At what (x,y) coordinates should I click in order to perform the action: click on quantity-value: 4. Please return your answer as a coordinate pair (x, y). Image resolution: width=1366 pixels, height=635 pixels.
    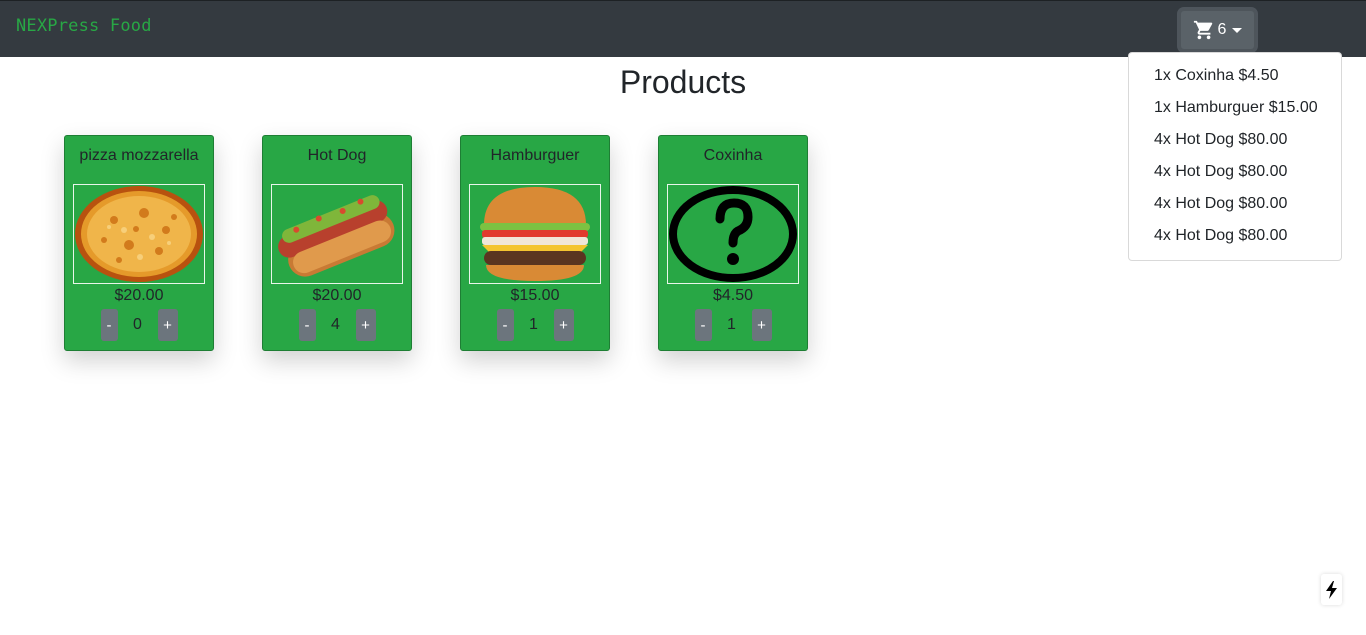
    Looking at the image, I should click on (335, 324).